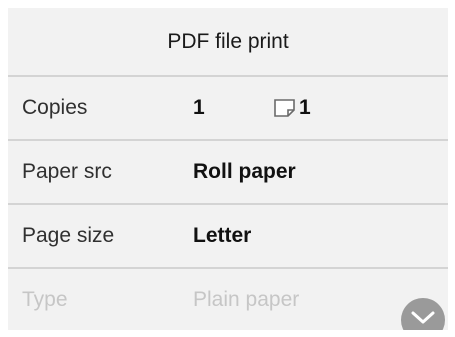  I want to click on sheets-per-copy: 1, so click(292, 108).